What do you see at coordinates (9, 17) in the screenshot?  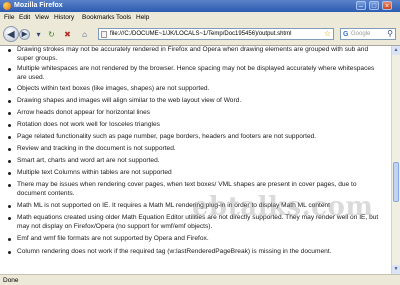 I see `menu-file: File` at bounding box center [9, 17].